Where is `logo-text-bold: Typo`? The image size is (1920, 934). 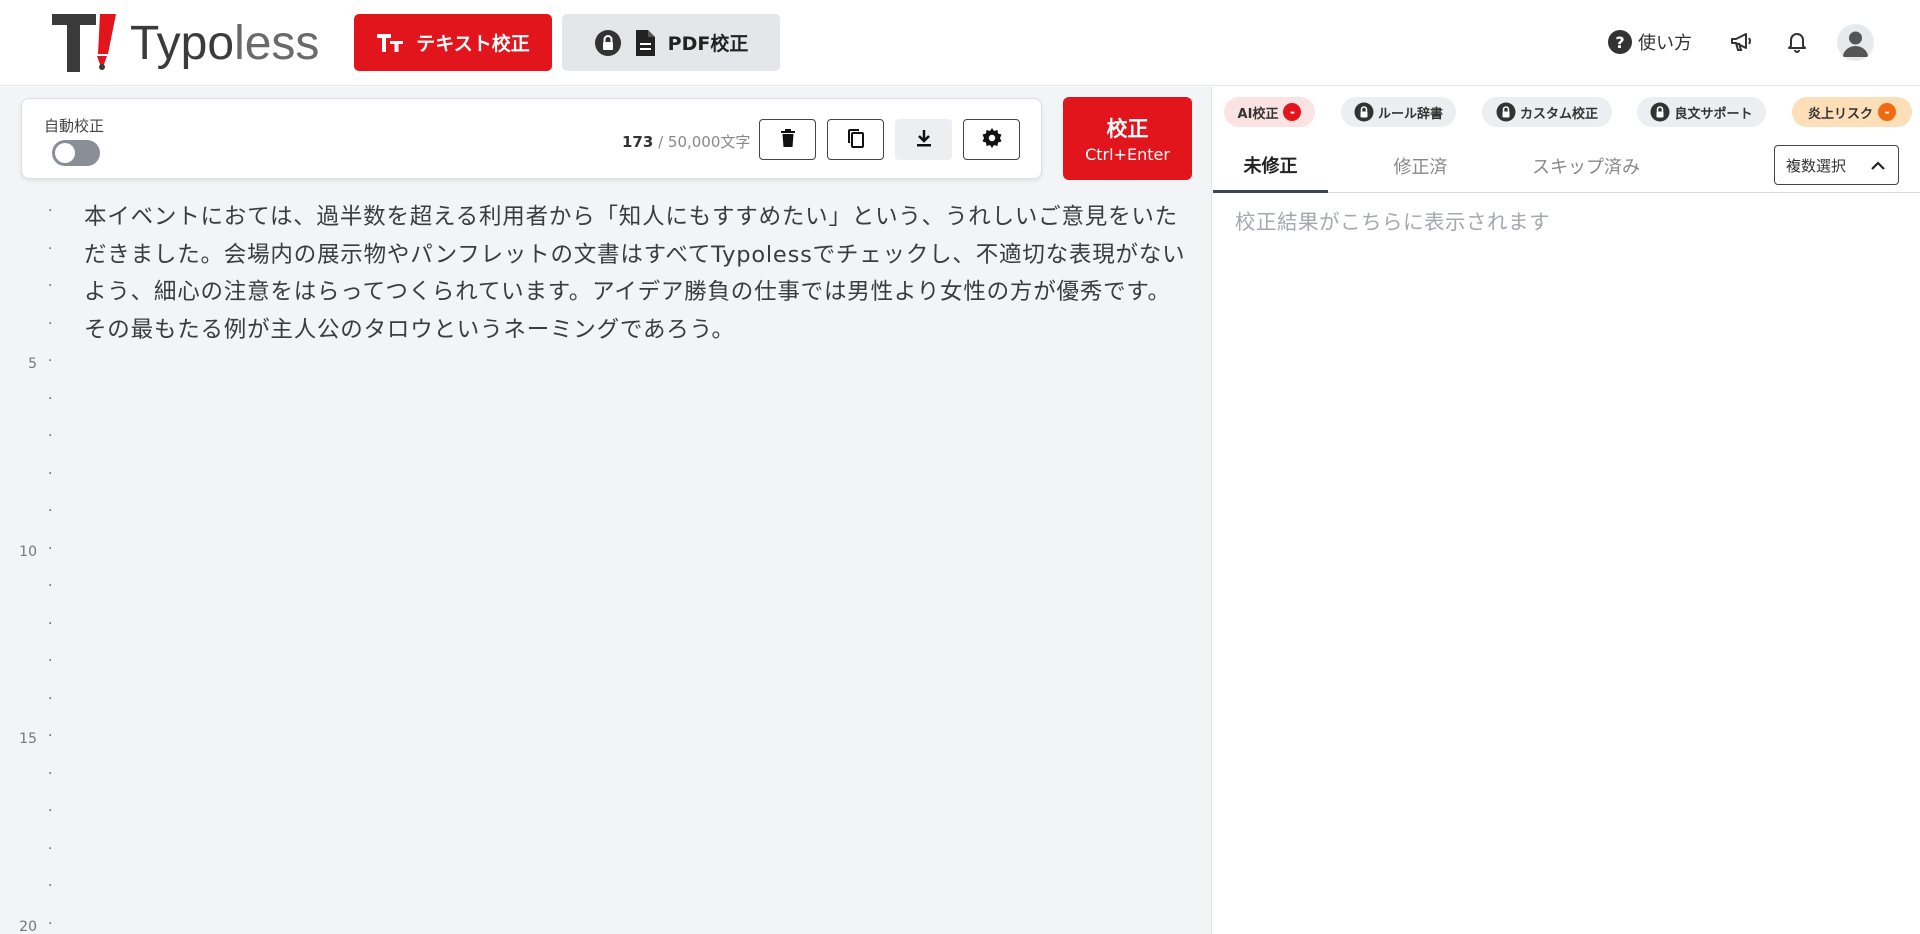 logo-text-bold: Typo is located at coordinates (182, 43).